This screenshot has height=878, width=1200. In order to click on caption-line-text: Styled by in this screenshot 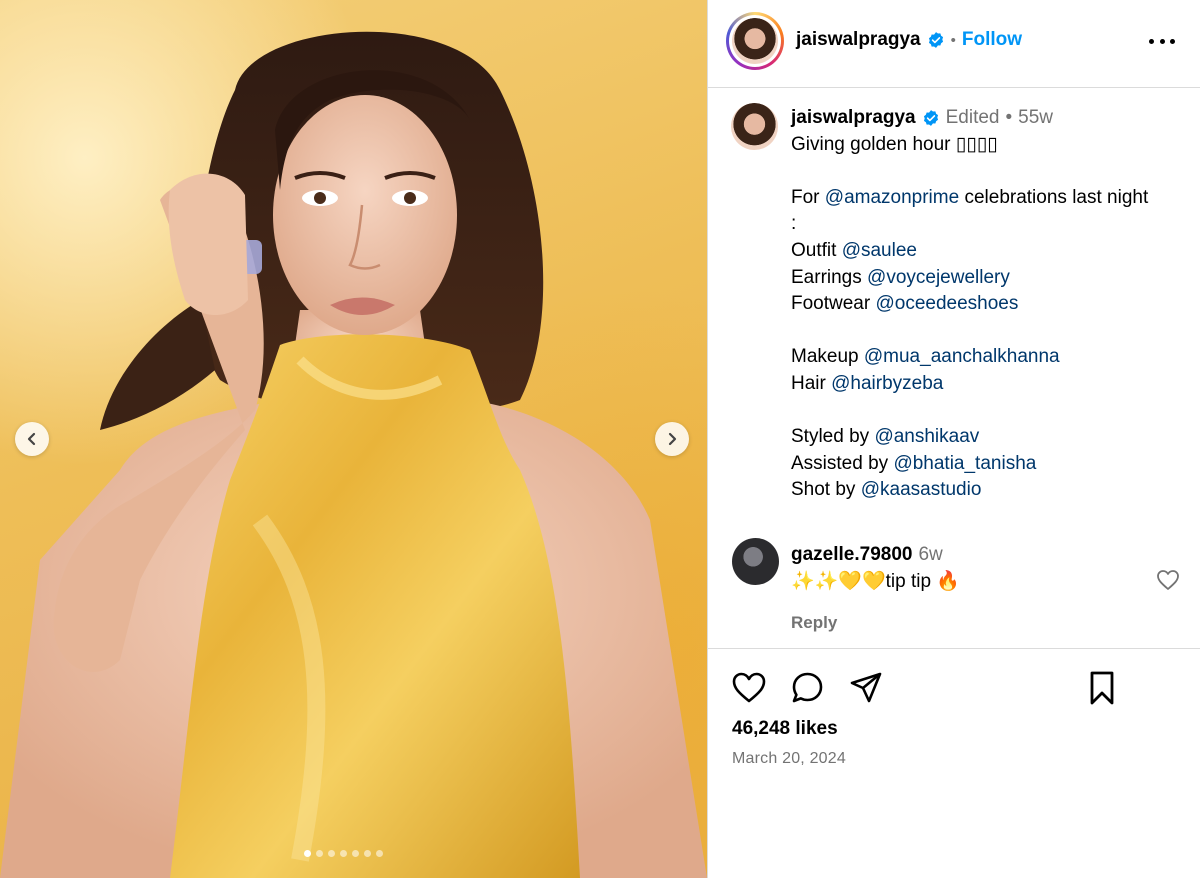, I will do `click(833, 437)`.